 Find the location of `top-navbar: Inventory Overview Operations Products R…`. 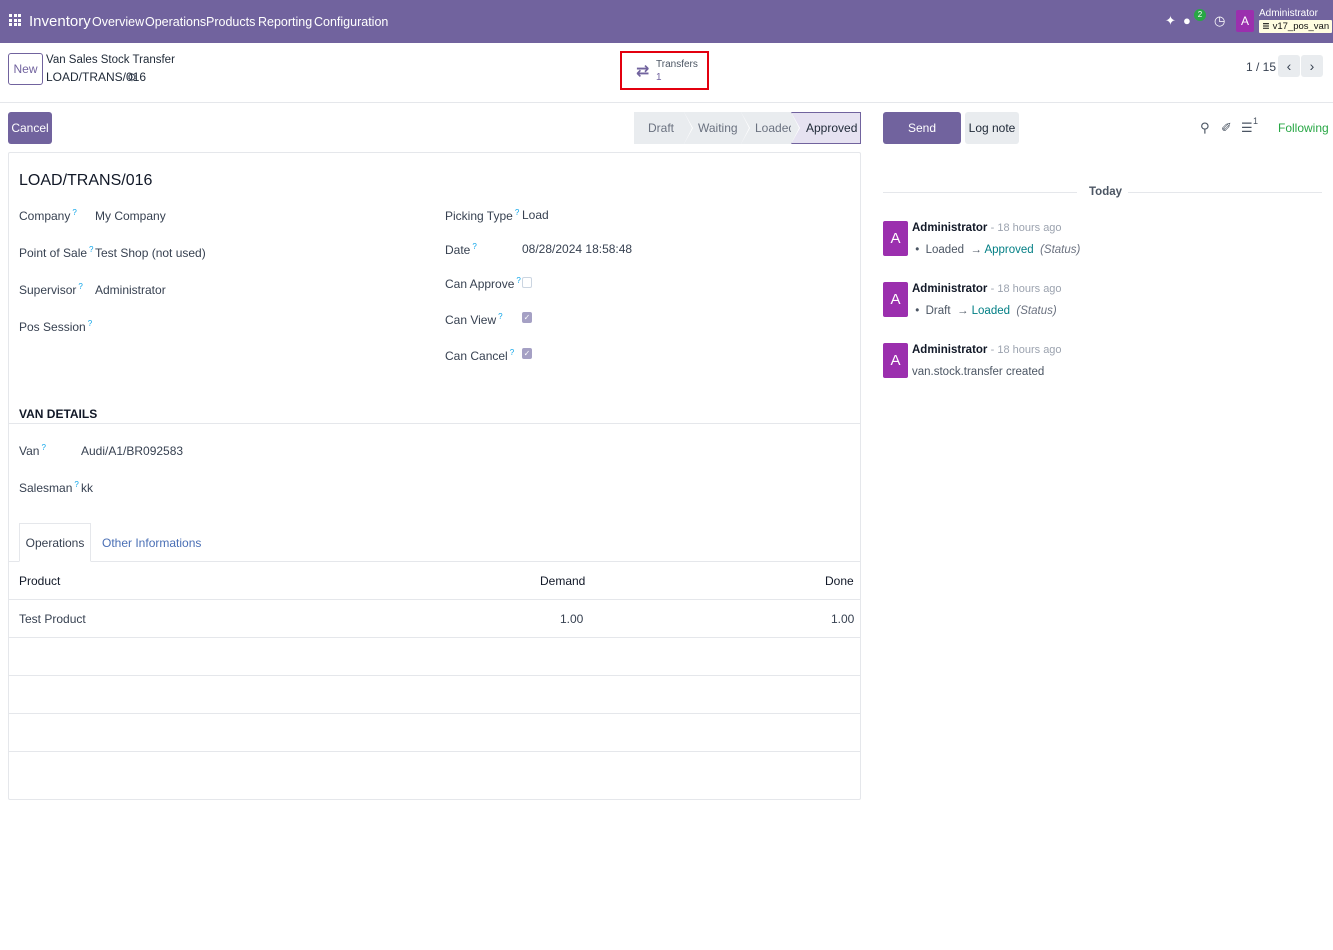

top-navbar: Inventory Overview Operations Products R… is located at coordinates (666, 21).